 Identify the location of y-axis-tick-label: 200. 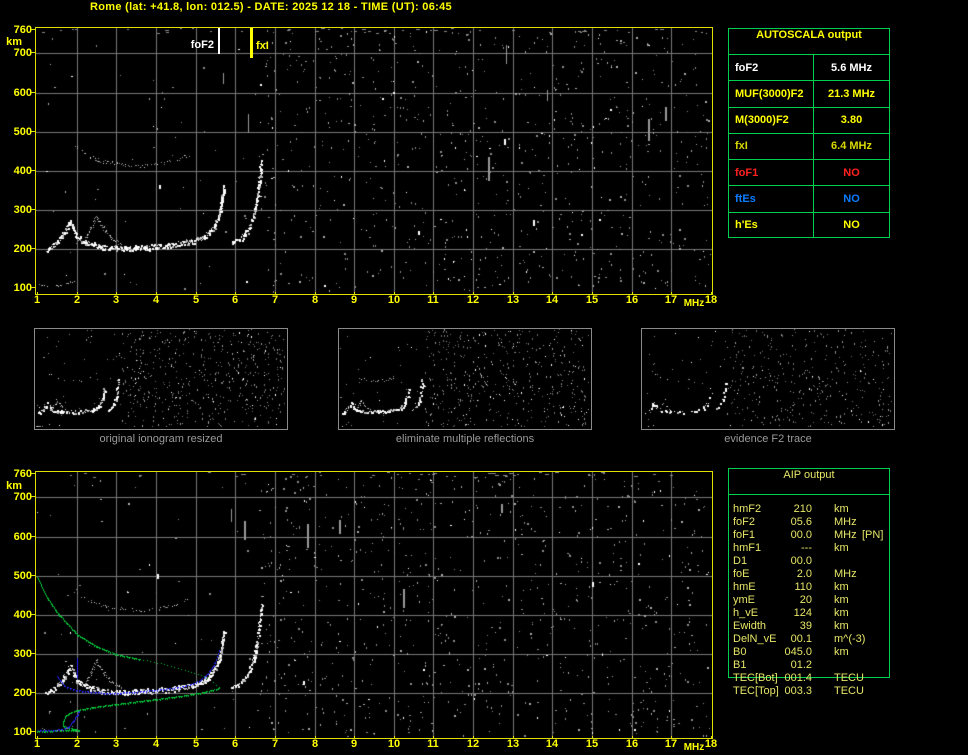
(22, 249).